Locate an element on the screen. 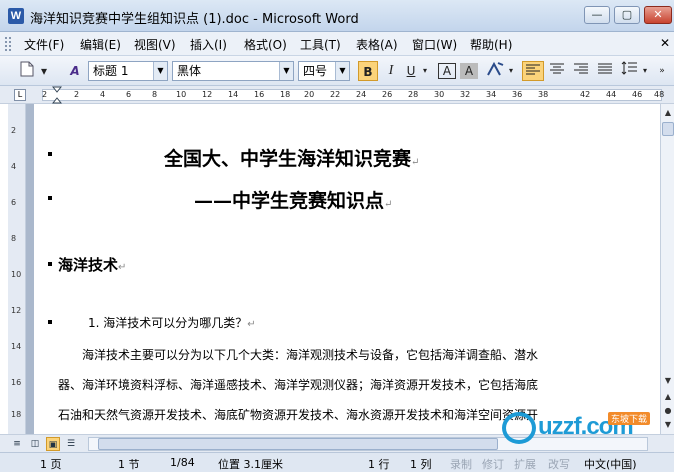 Image resolution: width=674 pixels, height=472 pixels. normal-view-icon: ≡ is located at coordinates (17, 444).